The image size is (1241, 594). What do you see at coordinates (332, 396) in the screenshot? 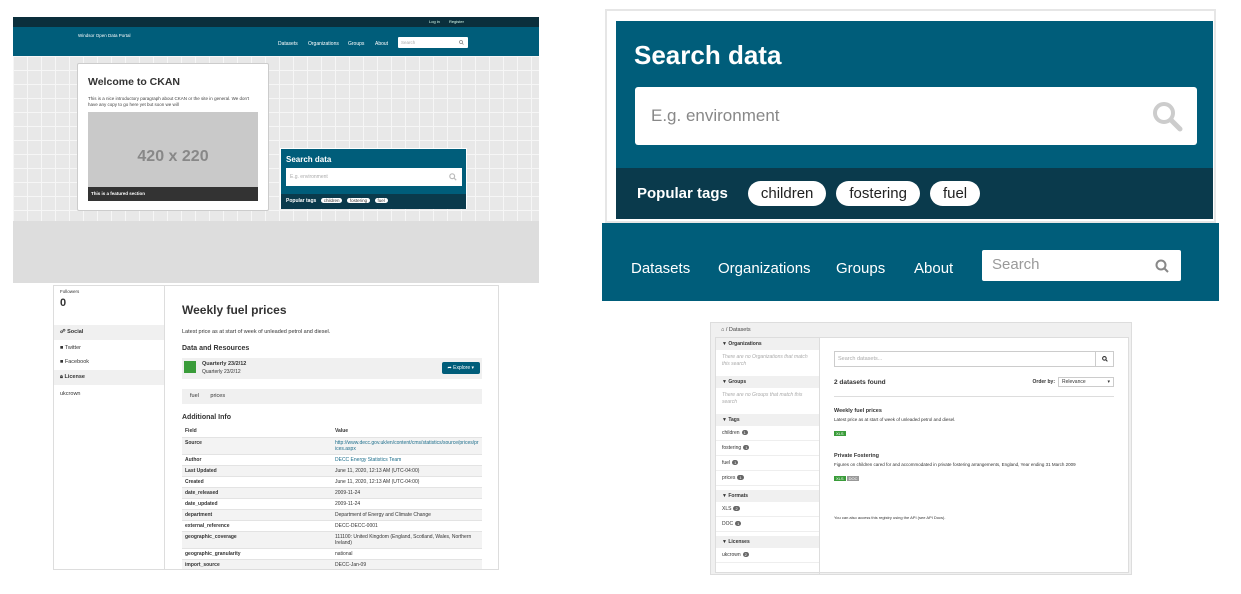
I see `tag-list: fuel prices` at bounding box center [332, 396].